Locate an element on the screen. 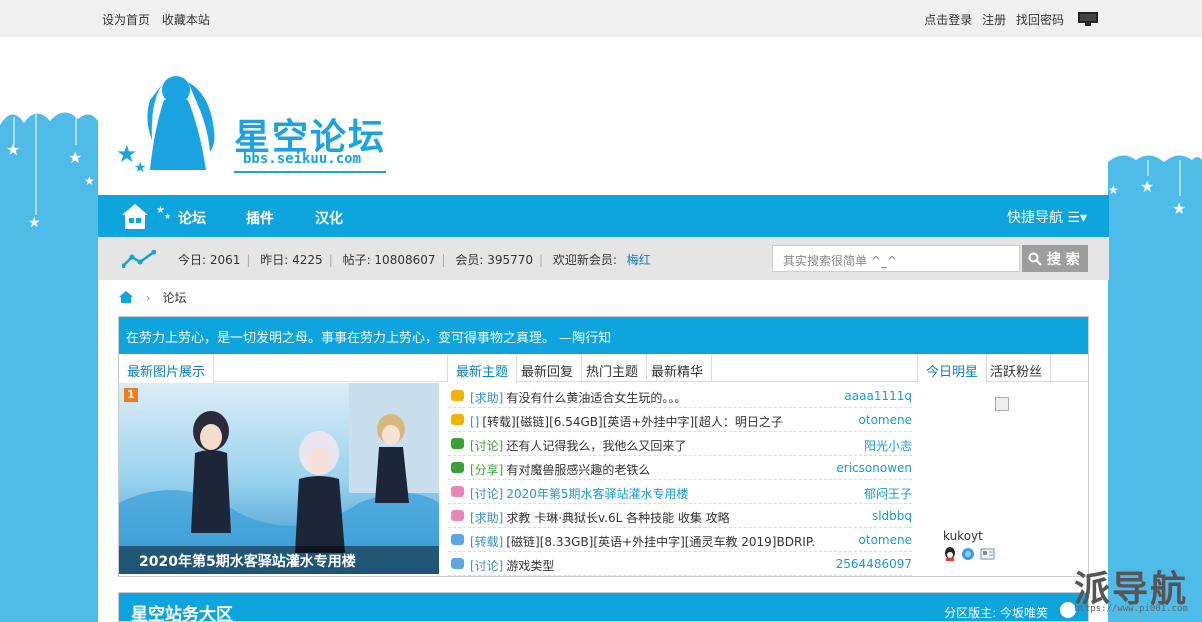  thread-title-text: [转载][磁链][6.54GB][英语+外挂中字][超人：明日之子 is located at coordinates (632, 422).